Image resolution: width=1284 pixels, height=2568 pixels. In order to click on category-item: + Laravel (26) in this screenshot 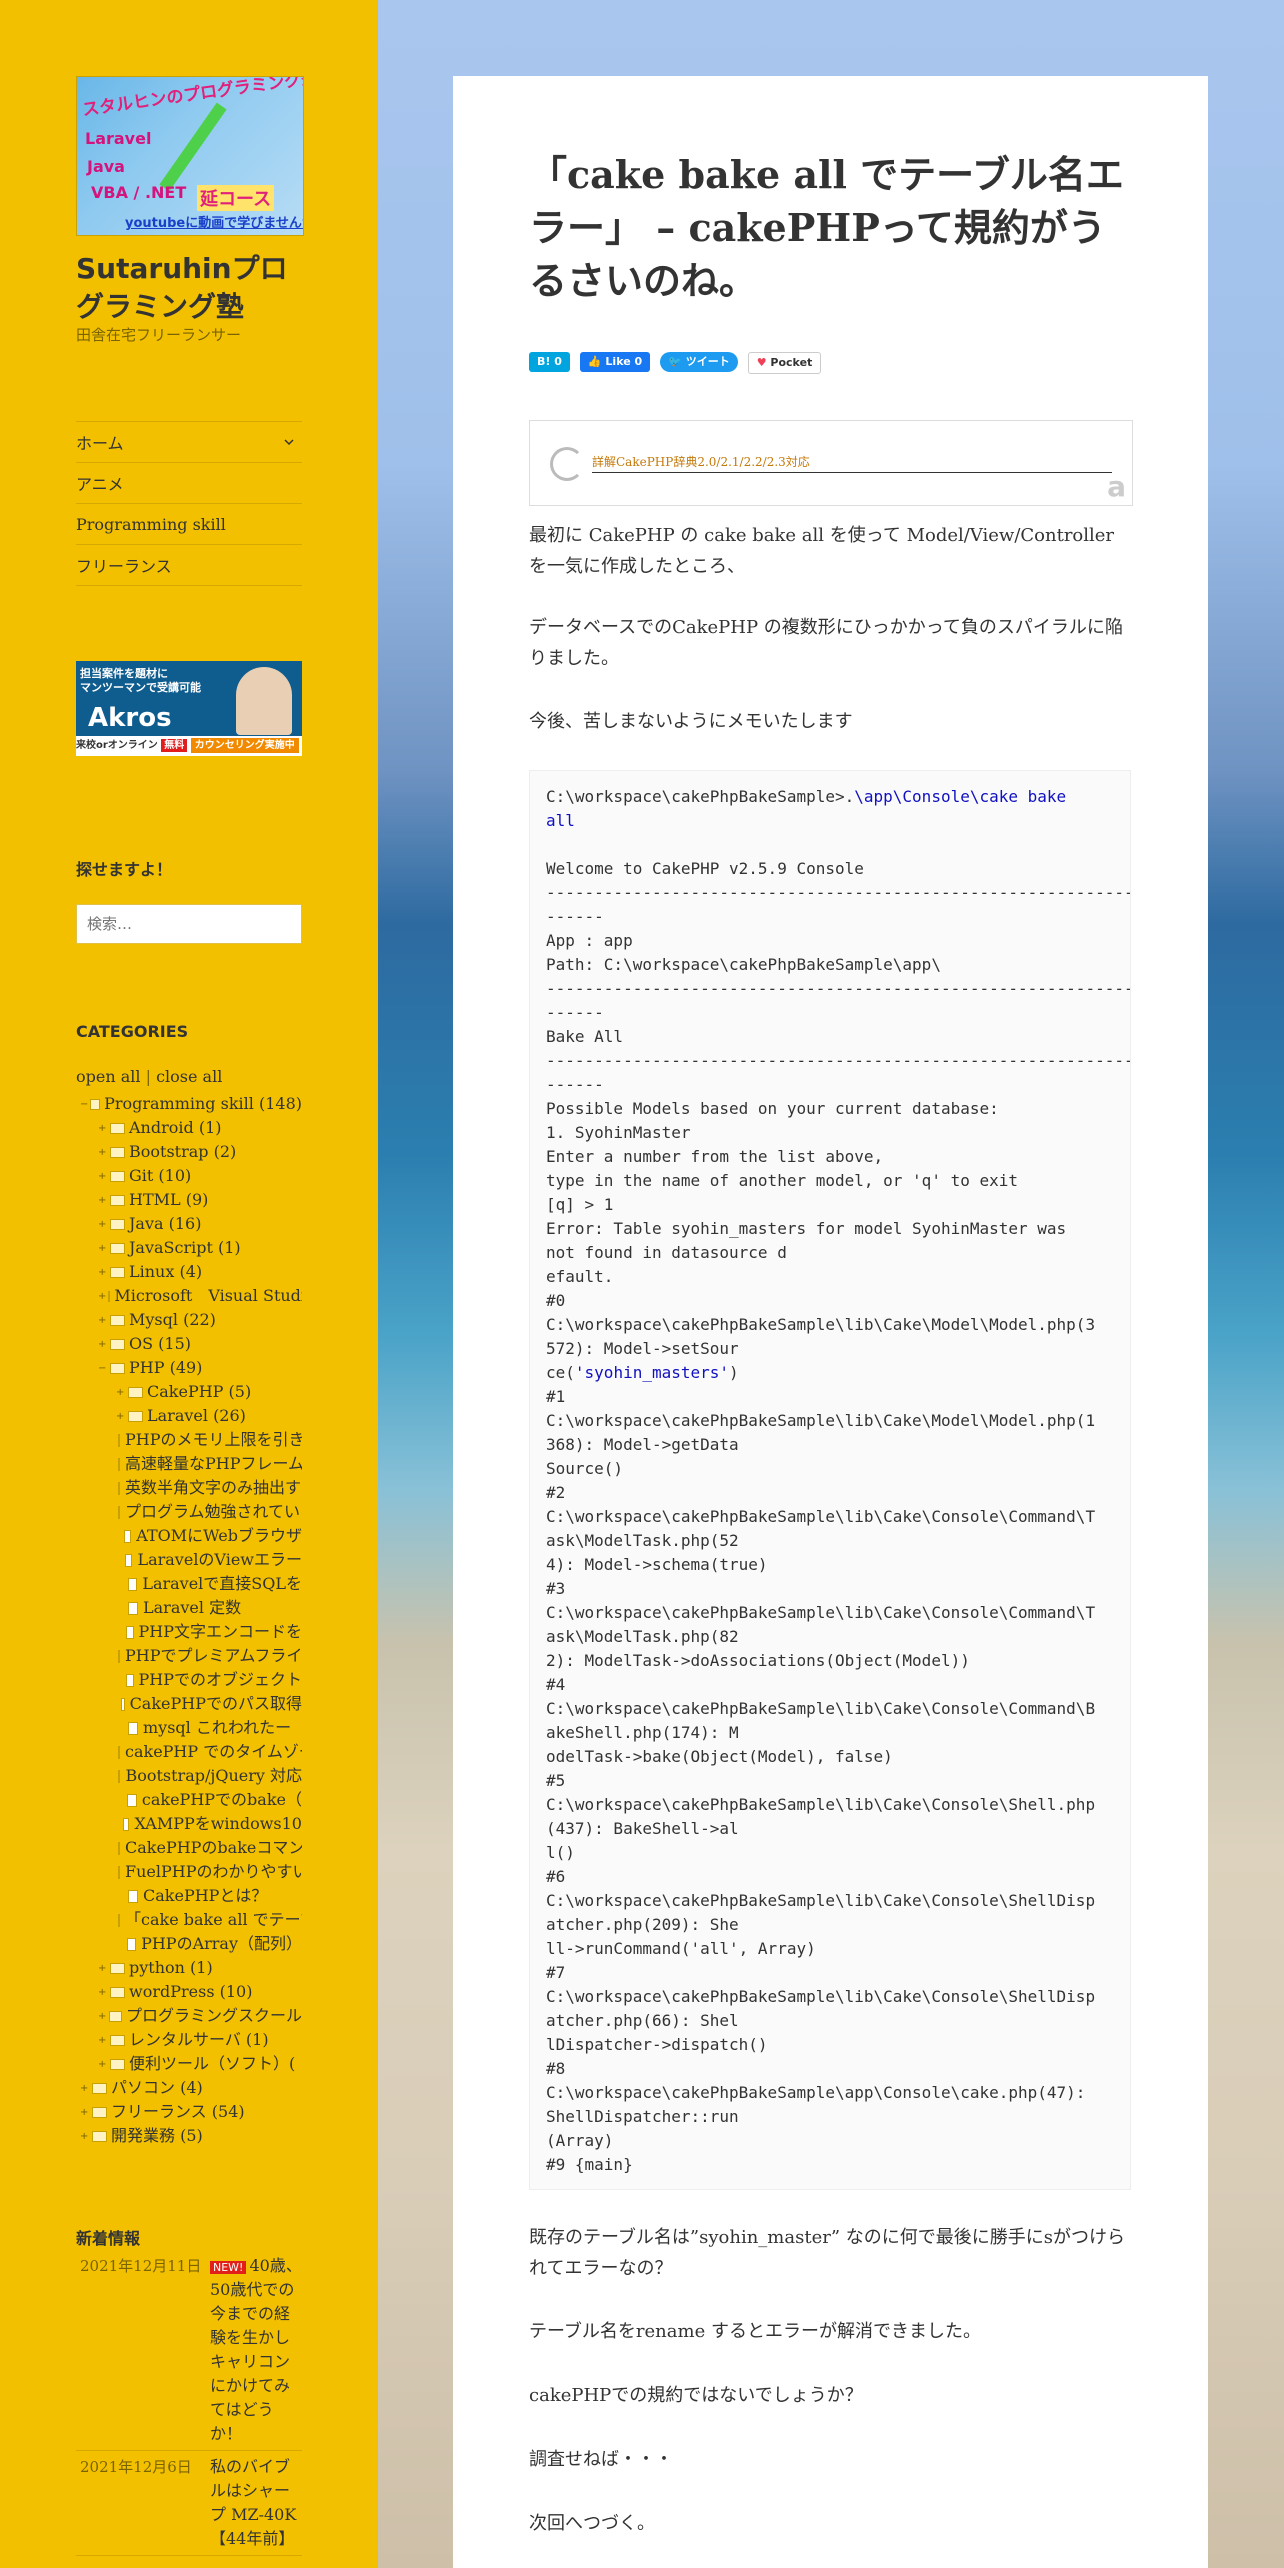, I will do `click(189, 1416)`.